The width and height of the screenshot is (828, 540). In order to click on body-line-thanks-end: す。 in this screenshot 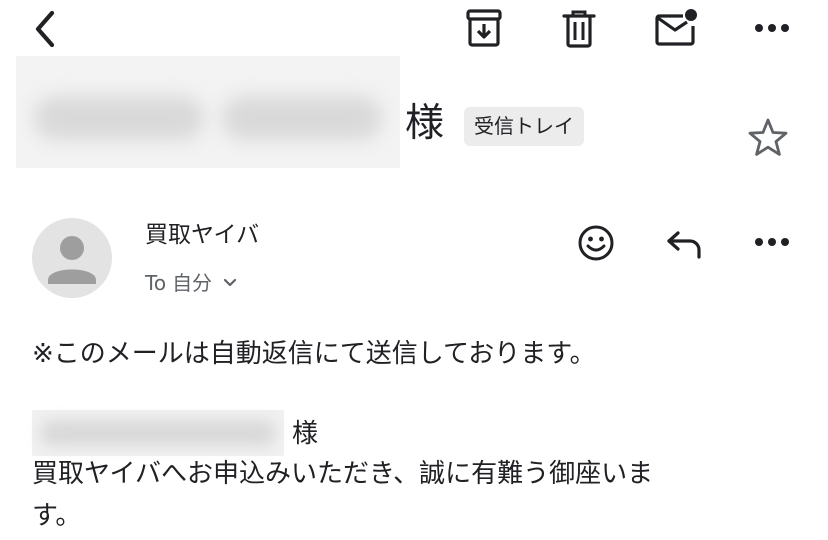, I will do `click(57, 516)`.